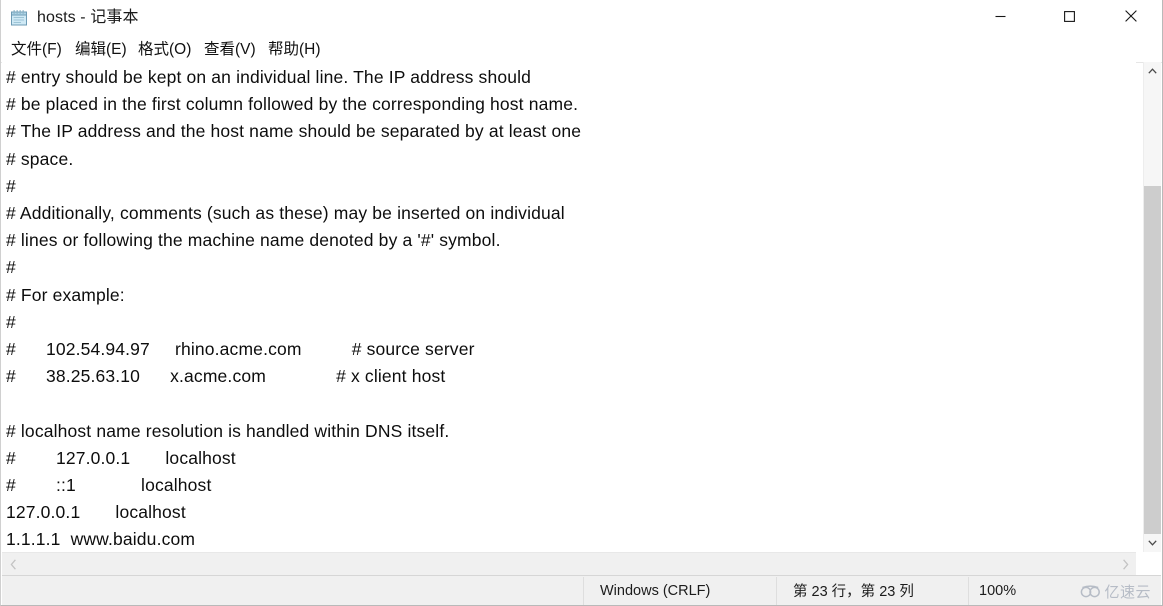 The image size is (1163, 606). Describe the element at coordinates (581, 50) in the screenshot. I see `menu-bar: 文件(F) 编辑(E) 格式(O) 查看(V) 帮助(H)` at that location.